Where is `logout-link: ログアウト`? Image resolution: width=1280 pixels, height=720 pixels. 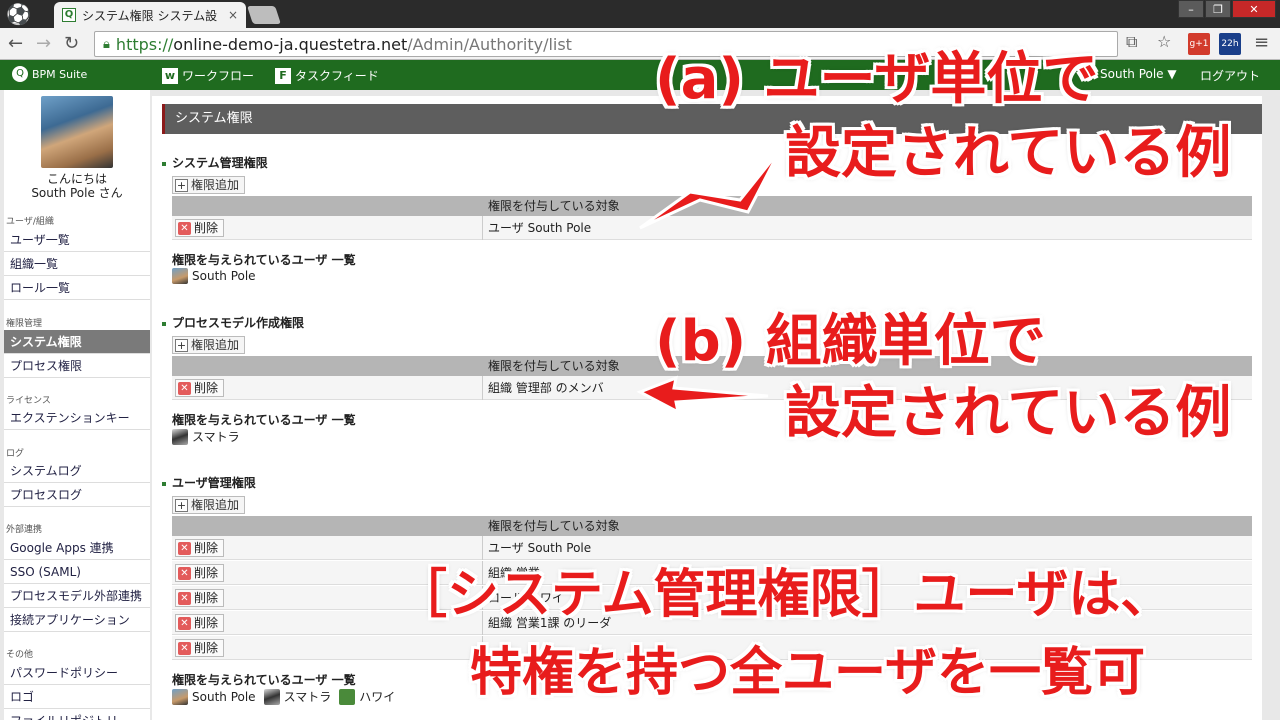
logout-link: ログアウト is located at coordinates (1230, 75).